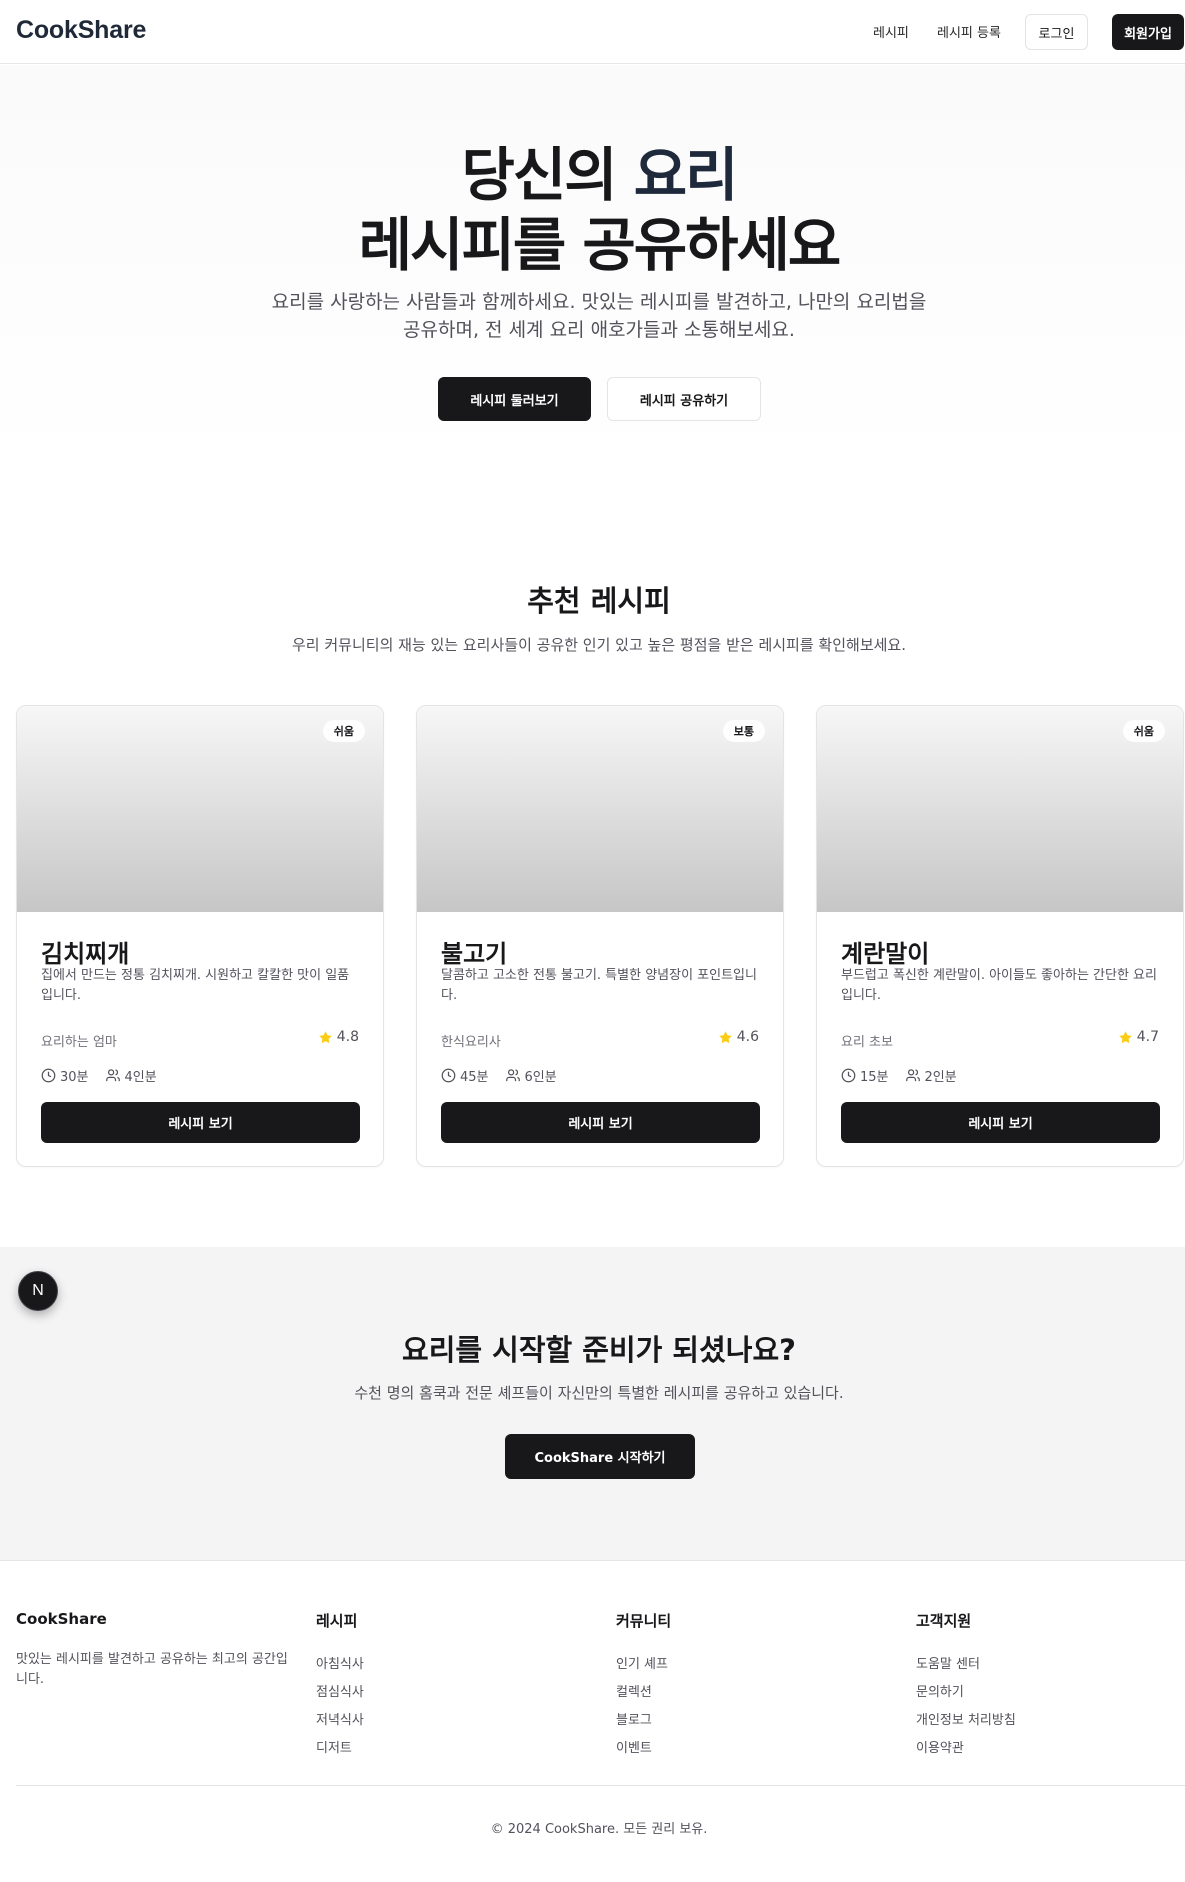 This screenshot has height=1882, width=1185. I want to click on recipe-meta: 45분 6인분, so click(507, 1075).